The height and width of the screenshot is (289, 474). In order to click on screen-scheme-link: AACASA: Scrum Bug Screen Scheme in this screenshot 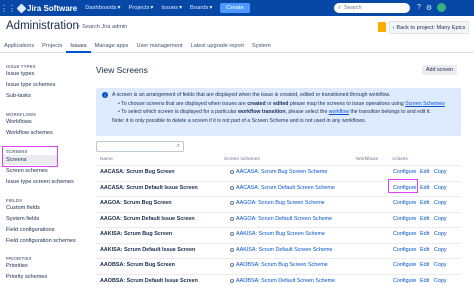, I will do `click(278, 172)`.